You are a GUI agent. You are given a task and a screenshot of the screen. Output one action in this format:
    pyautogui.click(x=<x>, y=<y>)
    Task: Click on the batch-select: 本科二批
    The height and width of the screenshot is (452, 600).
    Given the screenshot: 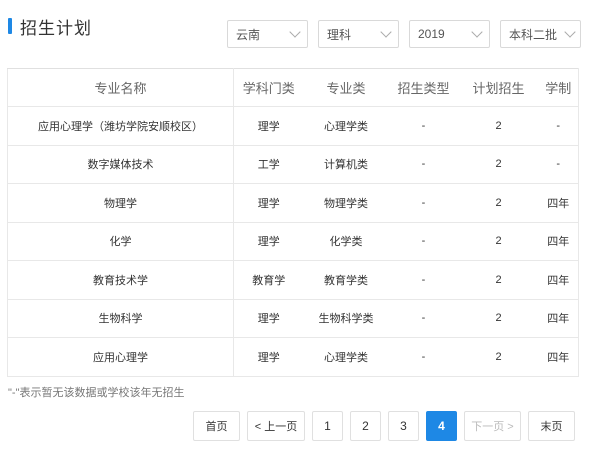 What is the action you would take?
    pyautogui.click(x=540, y=34)
    